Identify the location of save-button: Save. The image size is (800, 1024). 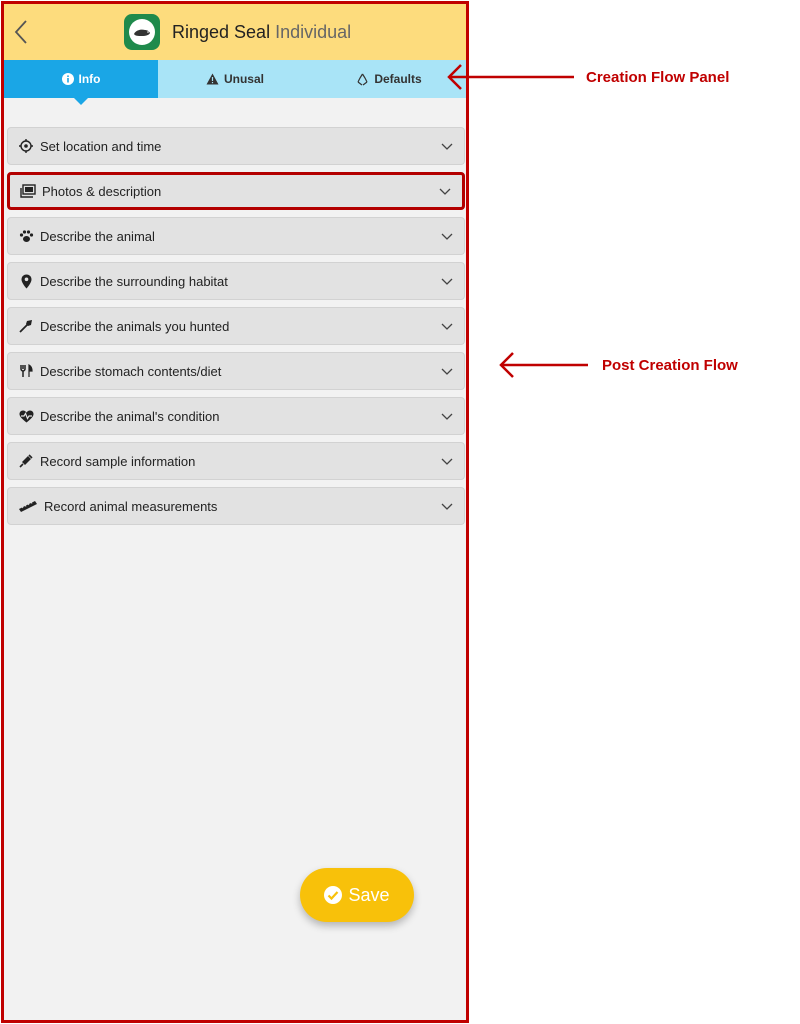
(357, 895).